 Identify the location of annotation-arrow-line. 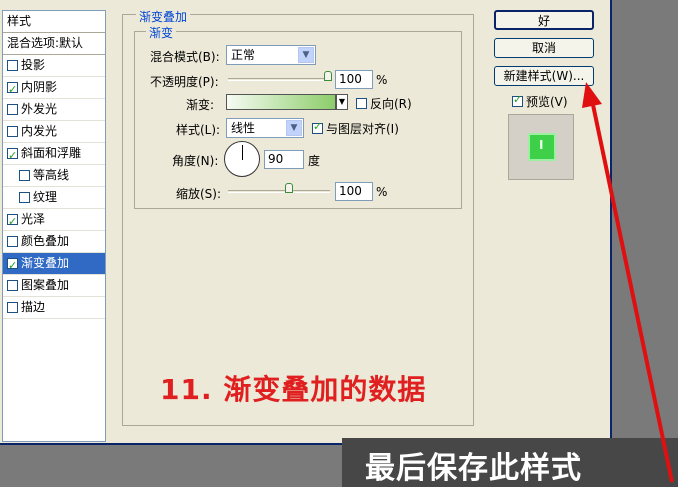
(632, 291).